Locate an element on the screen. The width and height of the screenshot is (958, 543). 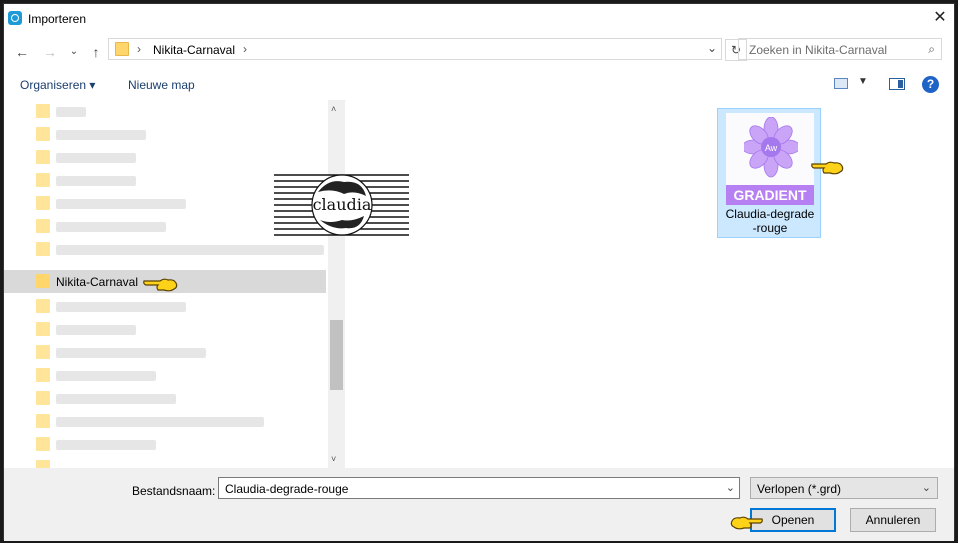
search-box: ⌕ is located at coordinates (840, 49).